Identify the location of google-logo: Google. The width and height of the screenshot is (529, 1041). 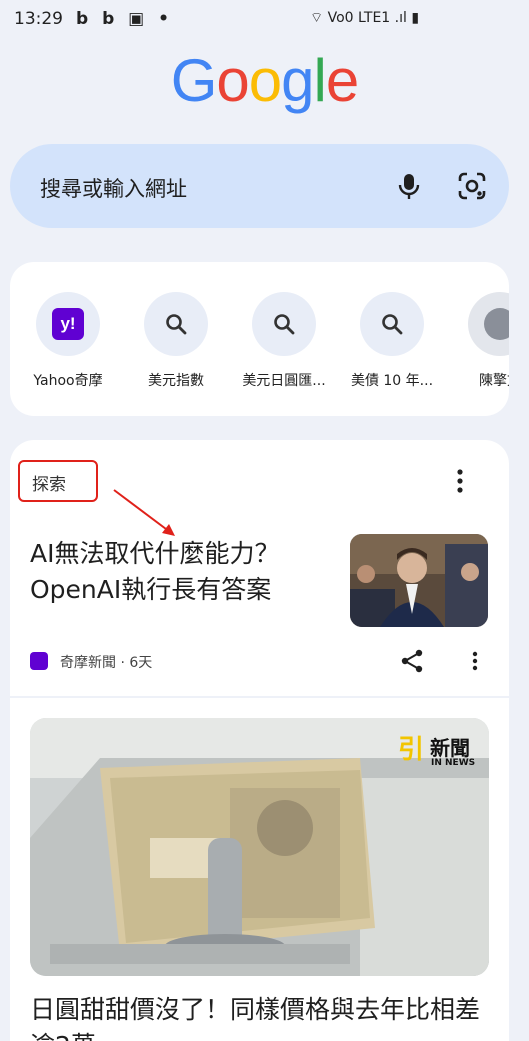
(264, 80).